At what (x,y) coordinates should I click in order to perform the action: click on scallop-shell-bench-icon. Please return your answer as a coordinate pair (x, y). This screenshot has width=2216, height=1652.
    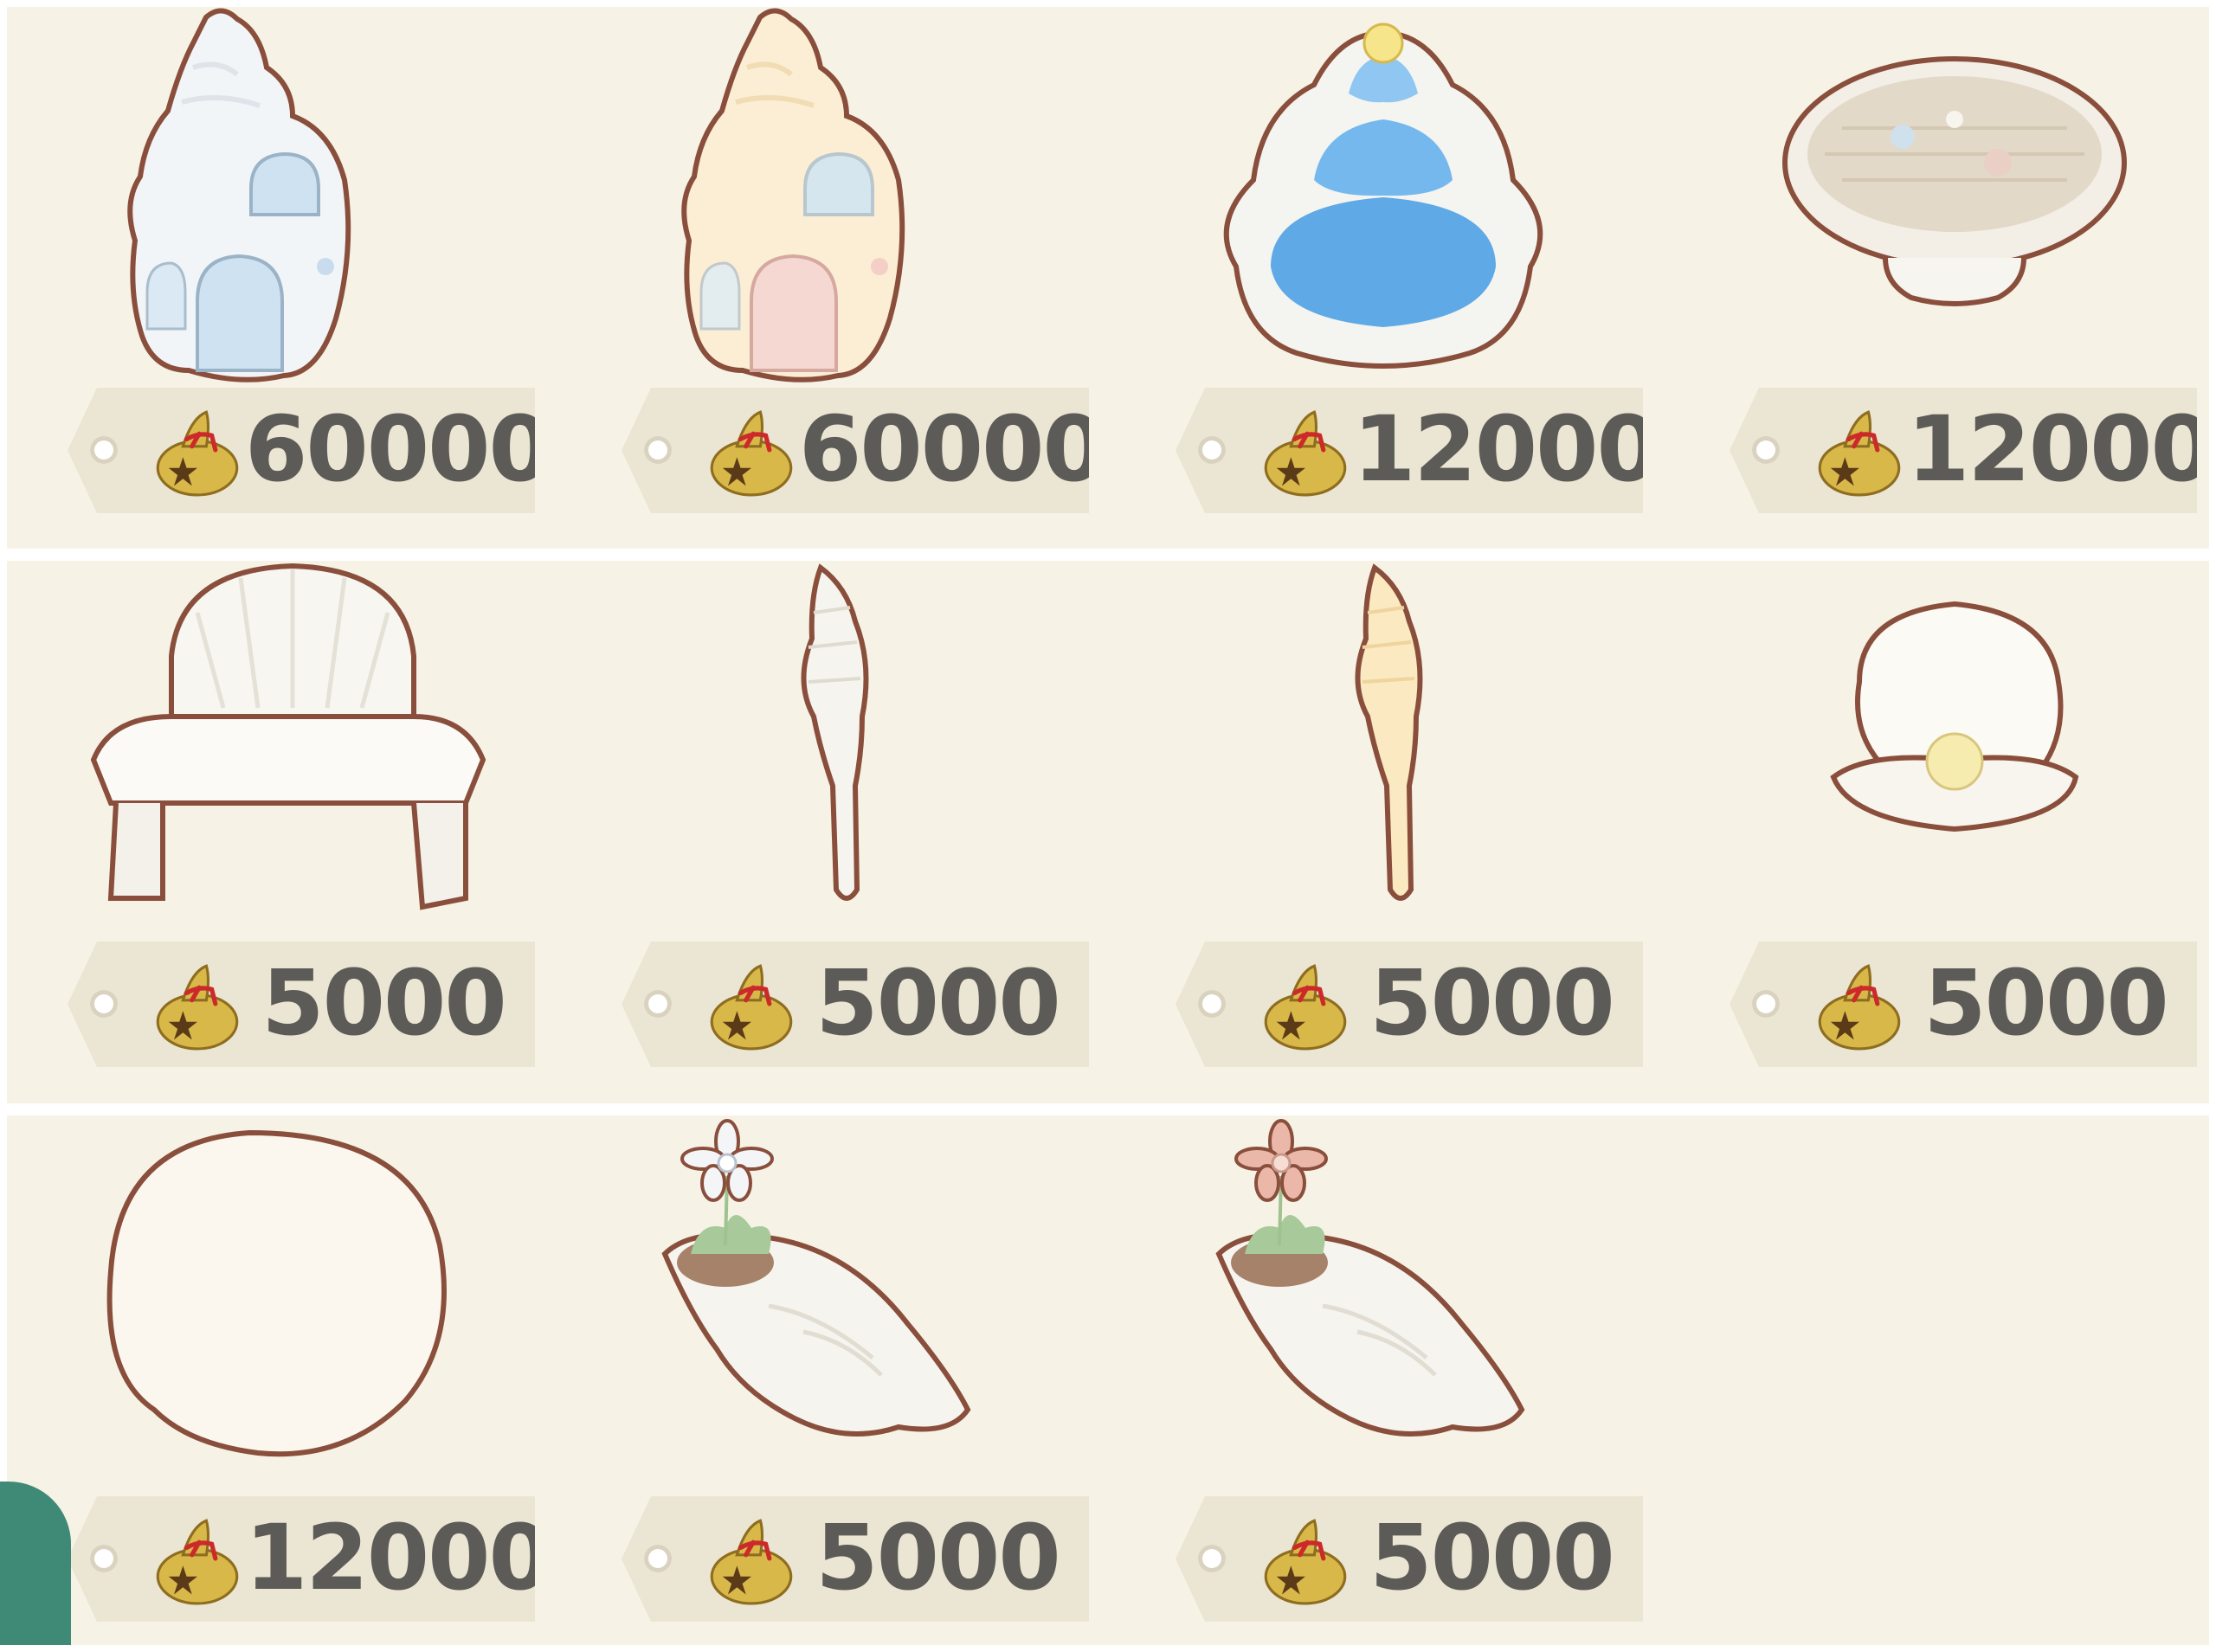
    Looking at the image, I should click on (292, 764).